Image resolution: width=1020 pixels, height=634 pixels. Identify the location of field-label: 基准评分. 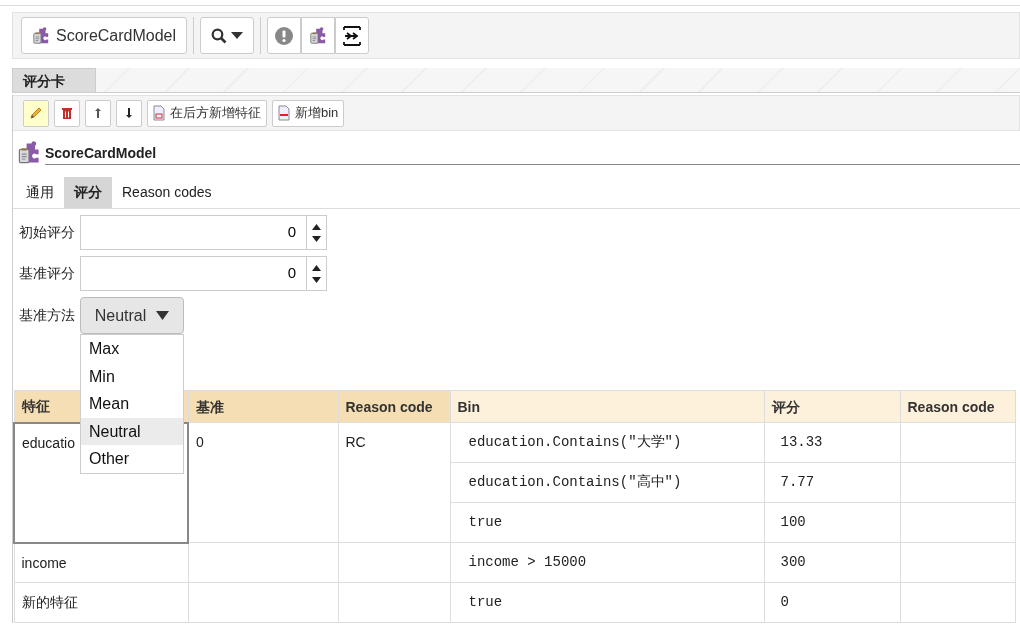
(47, 273).